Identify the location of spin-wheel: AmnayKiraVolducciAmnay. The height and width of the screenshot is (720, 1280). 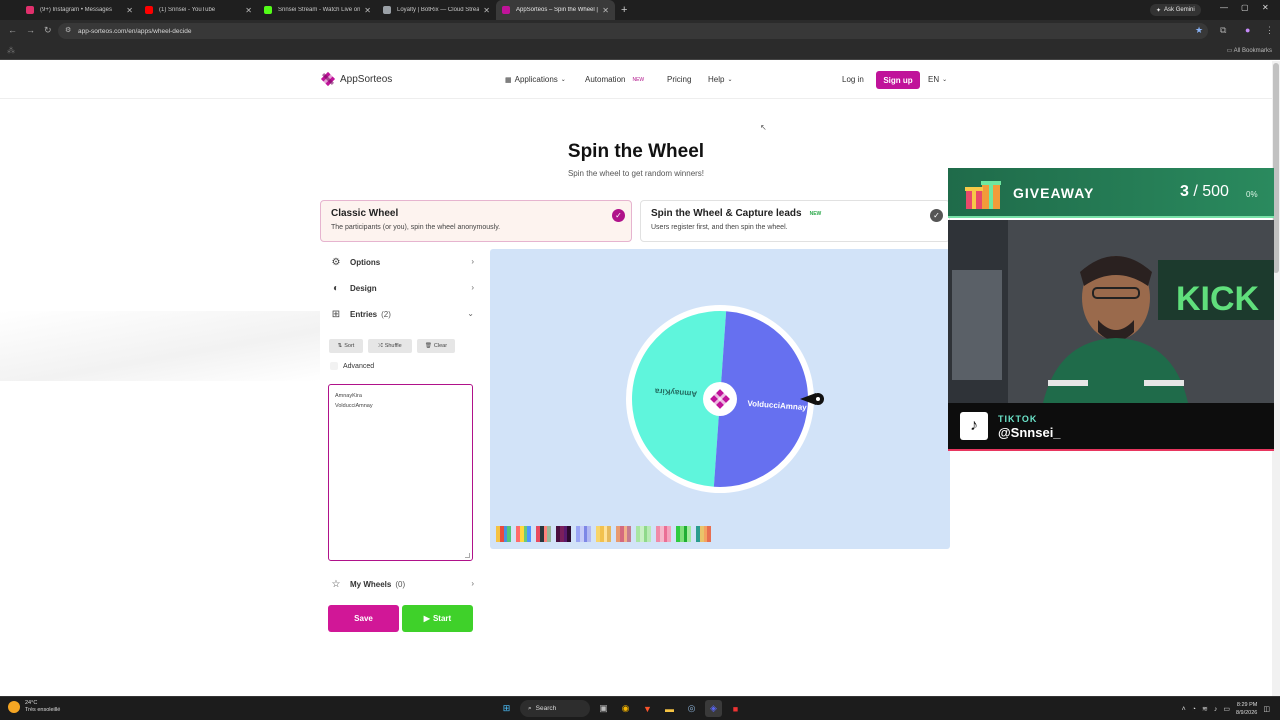
(720, 399).